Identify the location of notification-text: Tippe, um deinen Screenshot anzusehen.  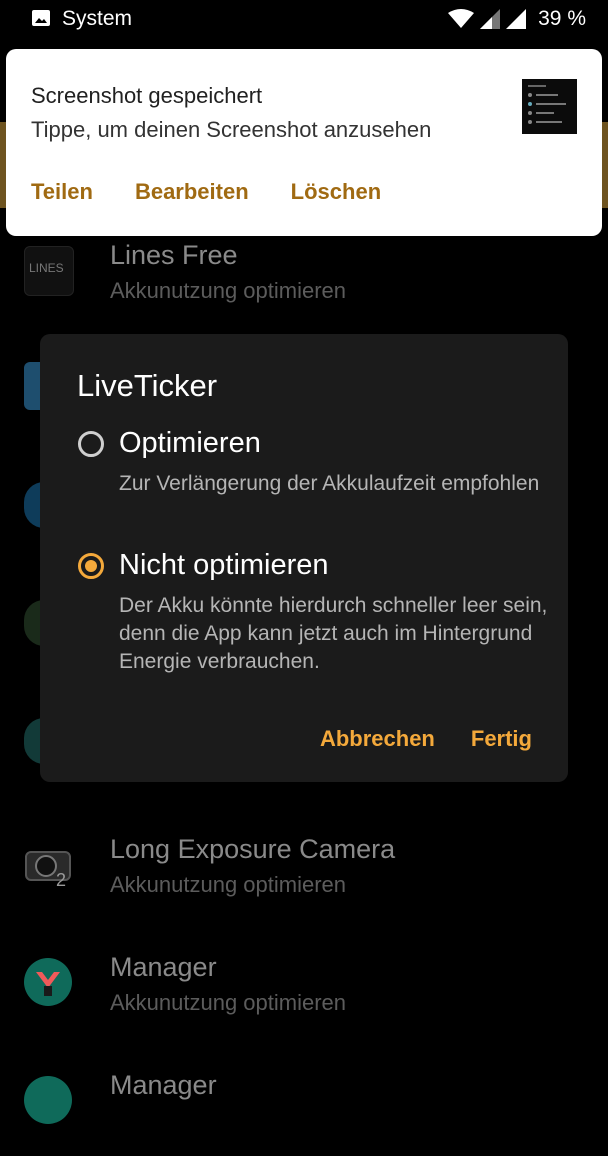
(231, 129).